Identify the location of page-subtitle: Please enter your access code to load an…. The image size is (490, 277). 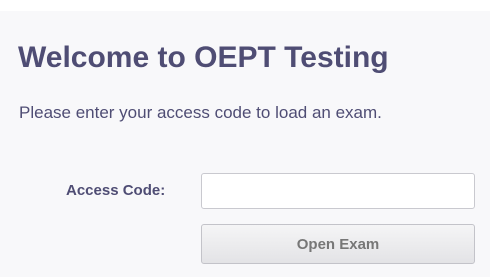
(200, 112).